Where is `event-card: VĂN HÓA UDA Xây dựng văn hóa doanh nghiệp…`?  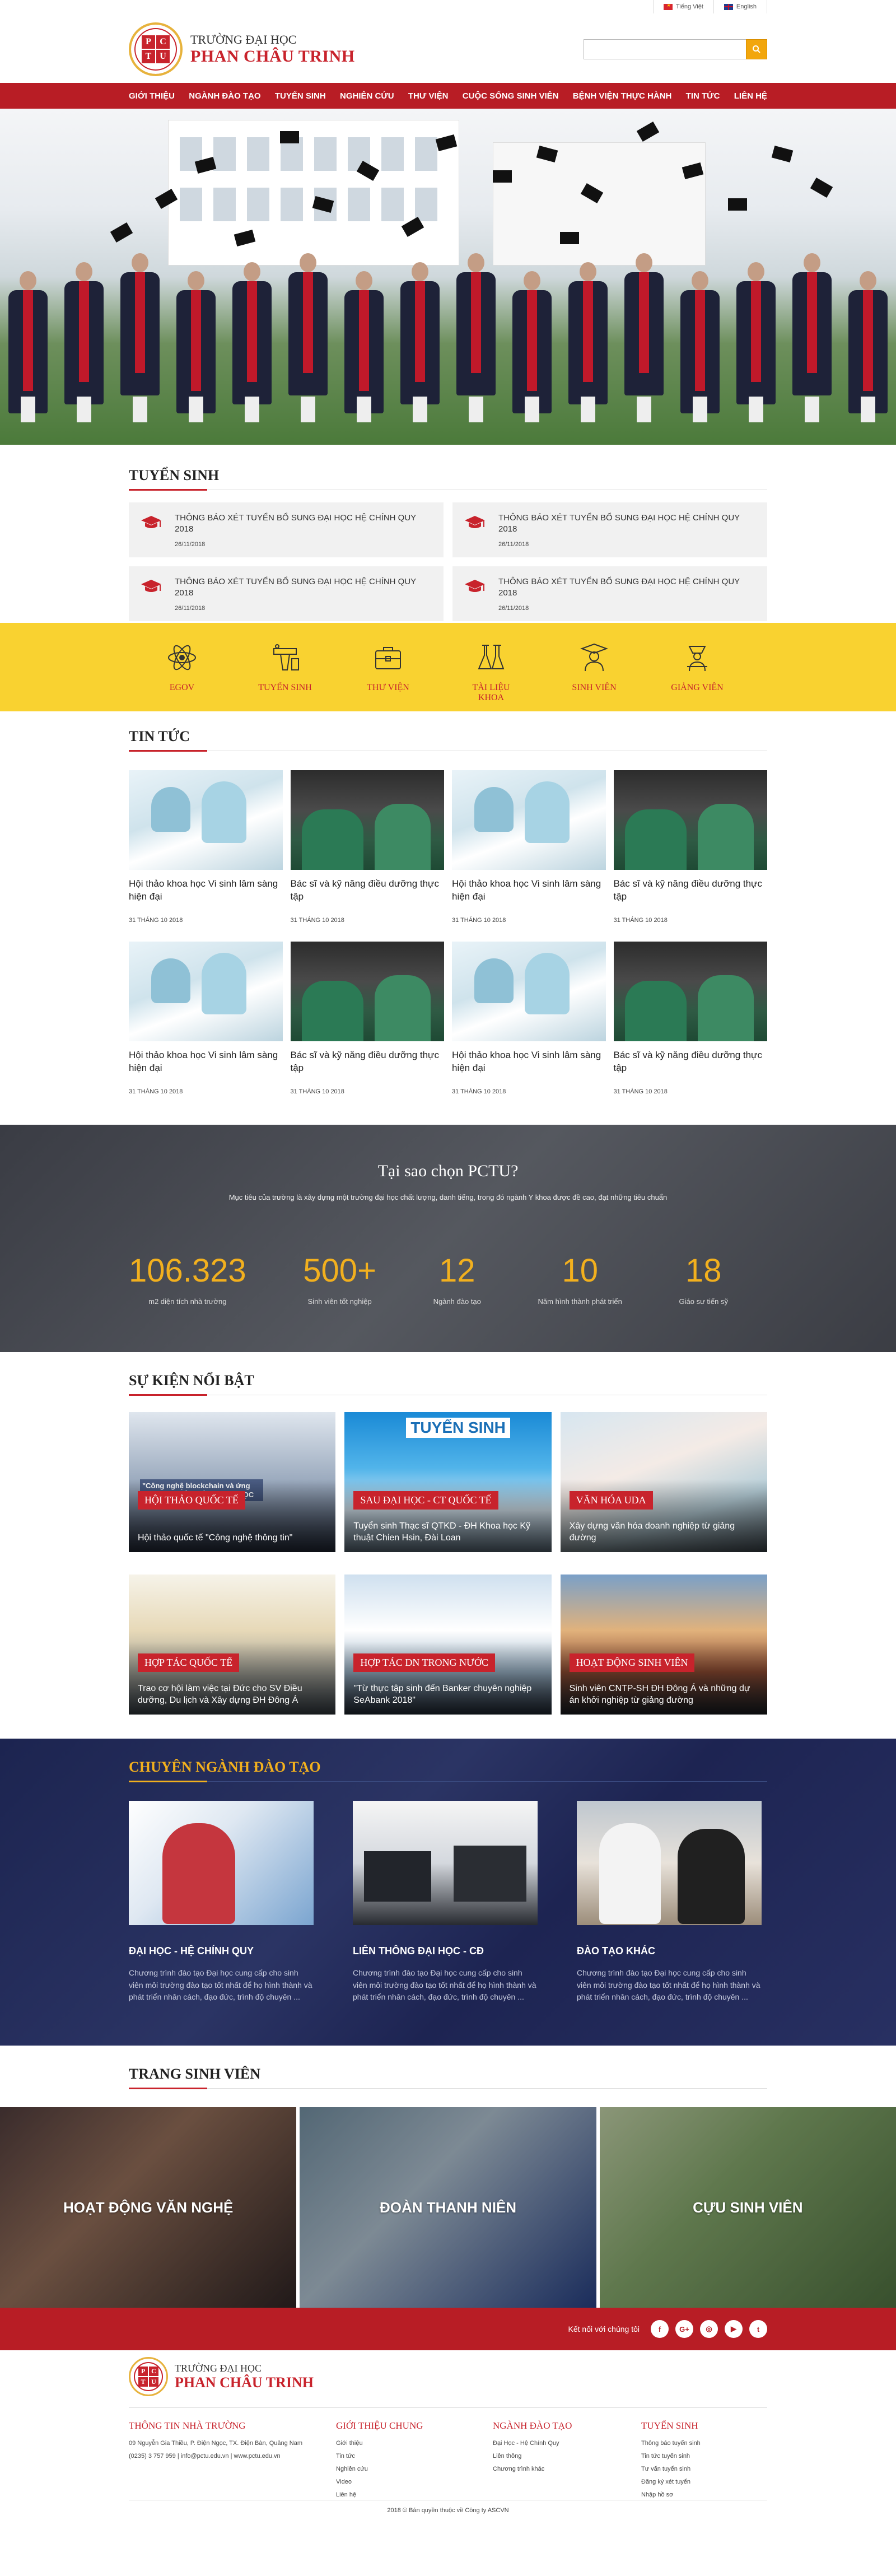
event-card: VĂN HÓA UDA Xây dựng văn hóa doanh nghiệp… is located at coordinates (664, 1482).